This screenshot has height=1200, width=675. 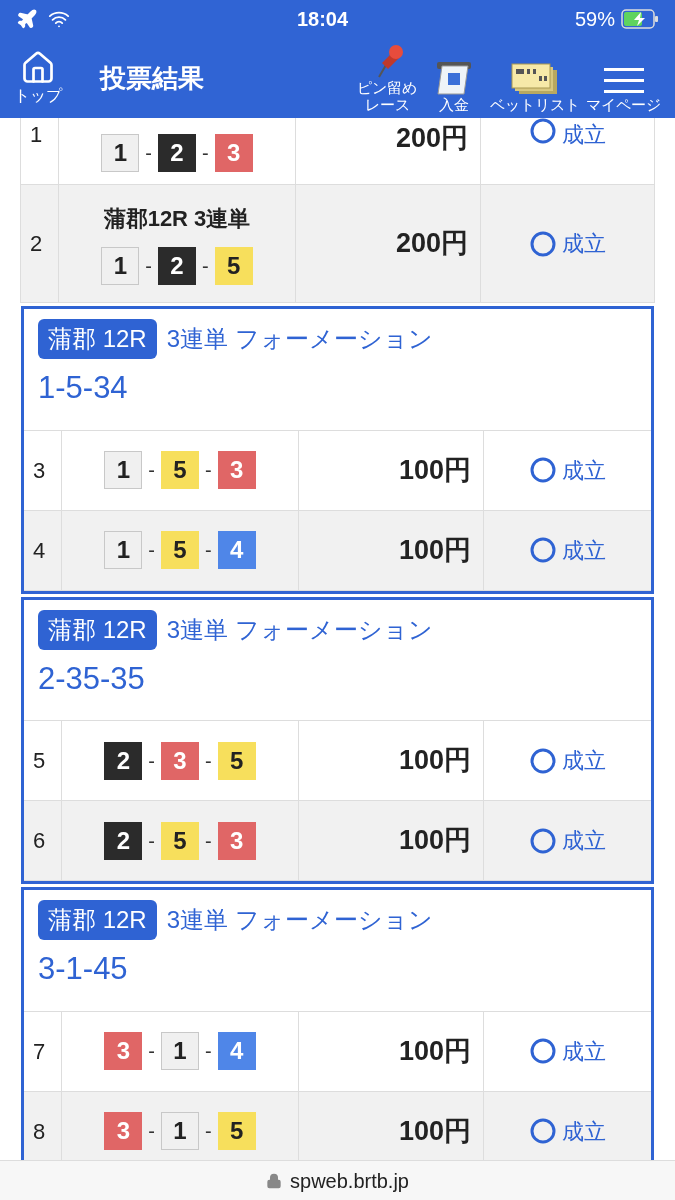 I want to click on toolbar-button: 入金, so click(x=454, y=86).